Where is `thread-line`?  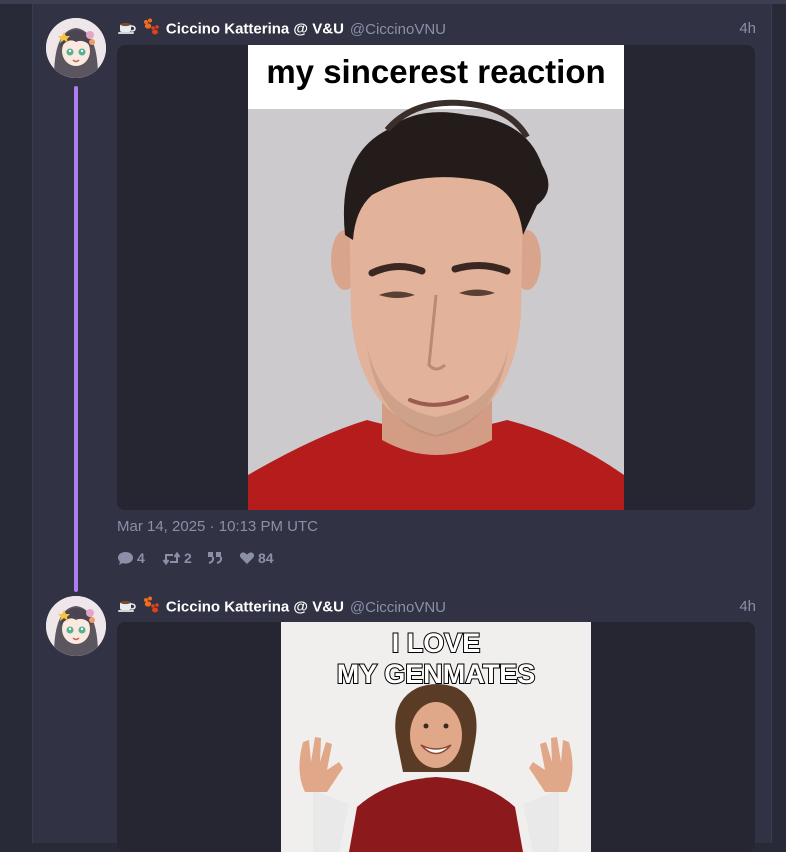
thread-line is located at coordinates (76, 339).